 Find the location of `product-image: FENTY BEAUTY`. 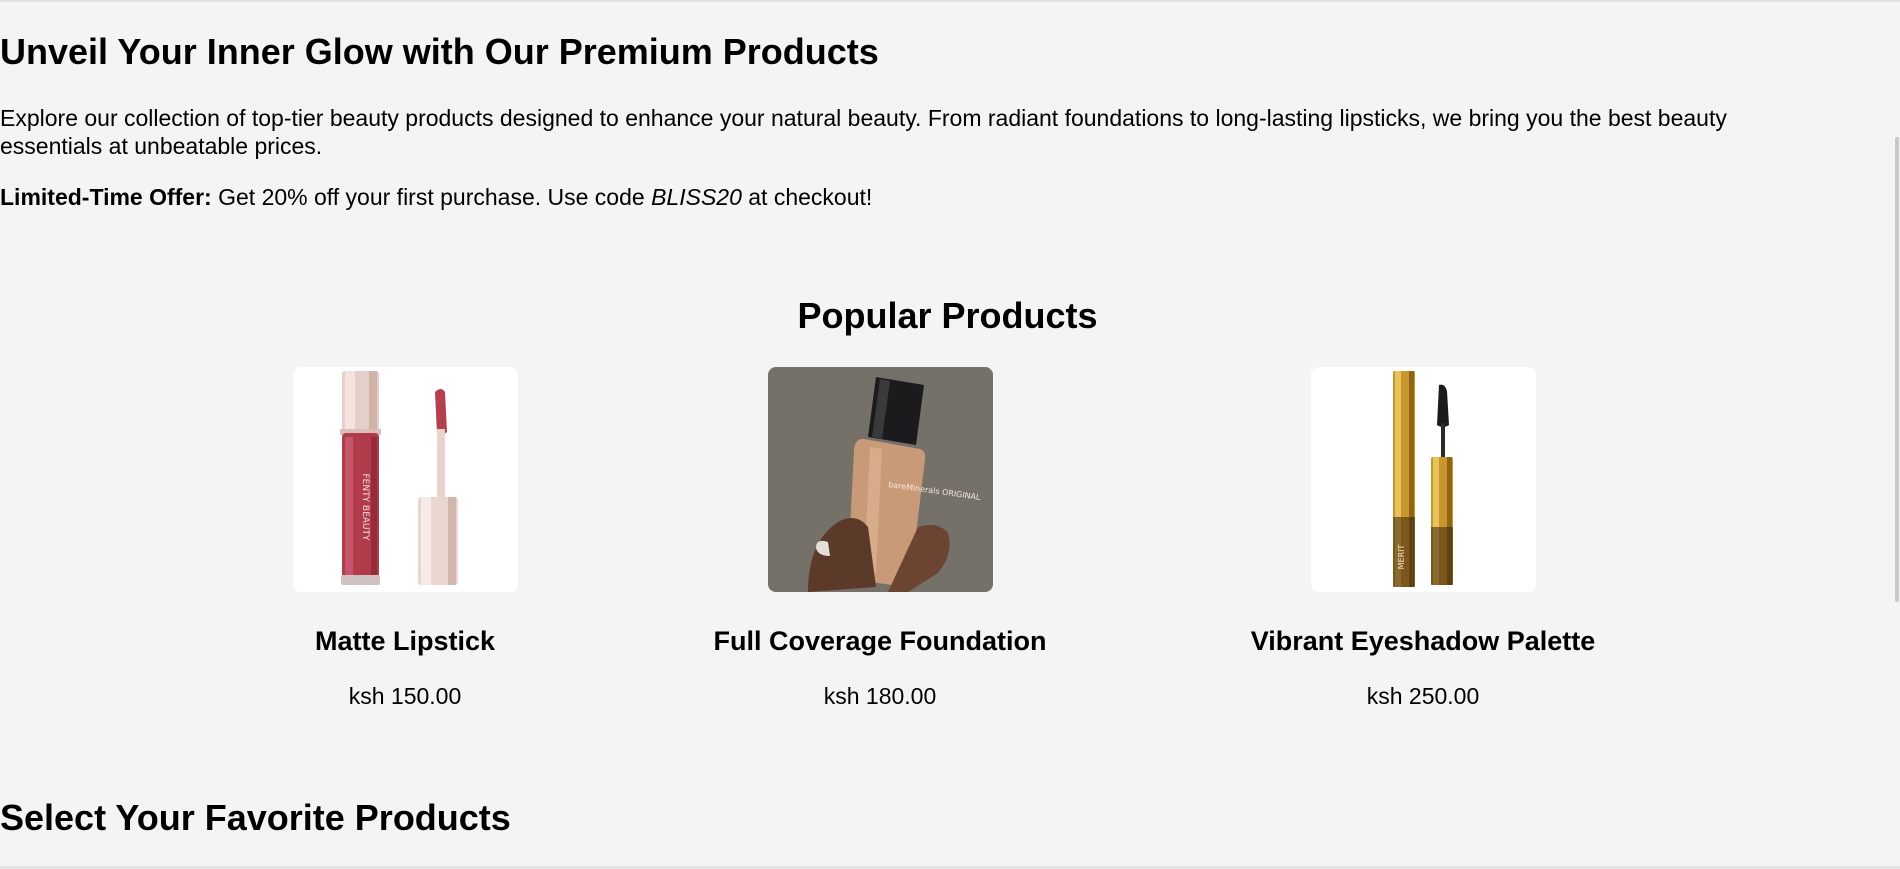

product-image: FENTY BEAUTY is located at coordinates (405, 479).